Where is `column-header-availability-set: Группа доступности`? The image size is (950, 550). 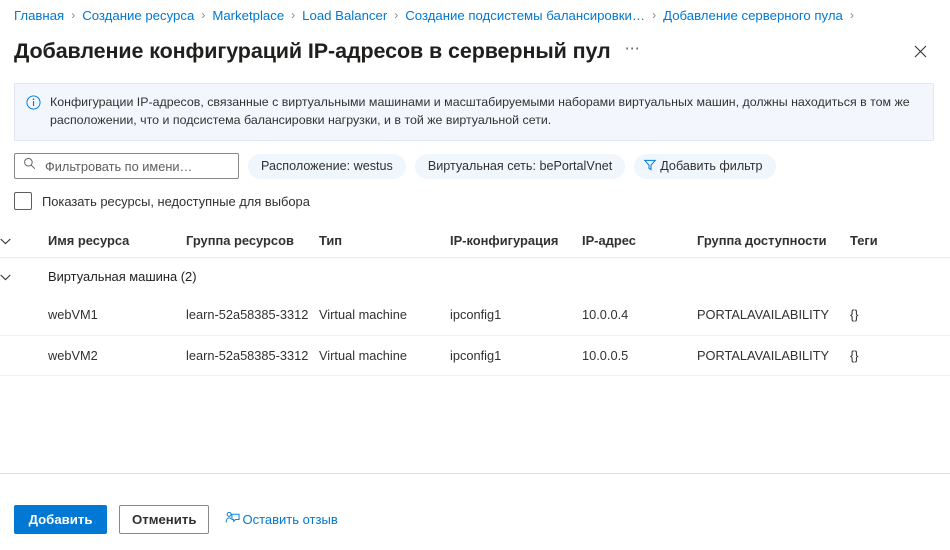 column-header-availability-set: Группа доступности is located at coordinates (773, 242).